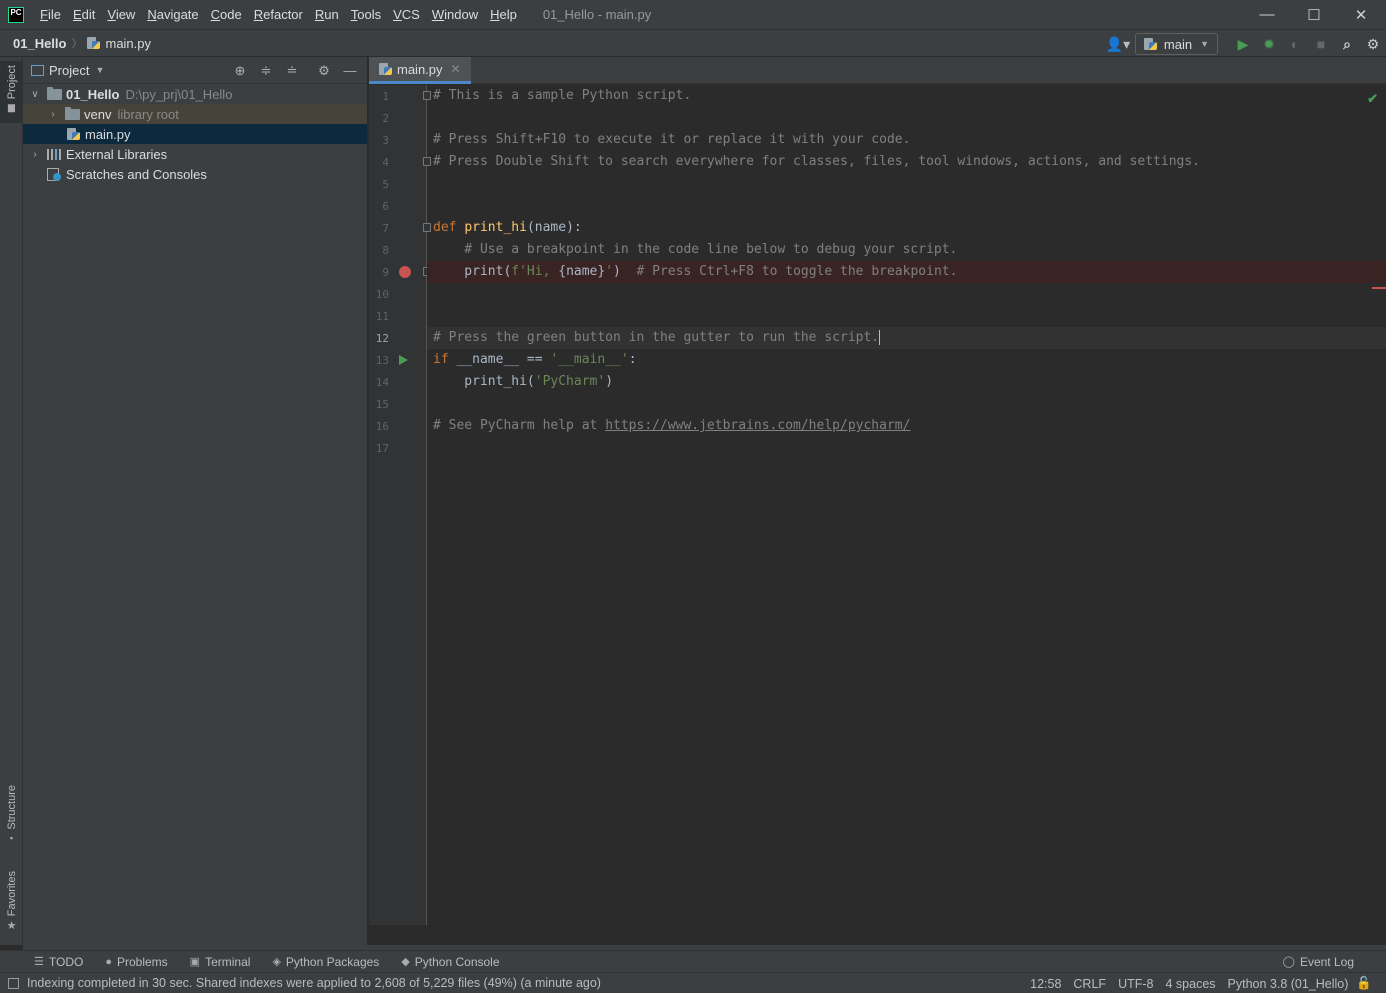  What do you see at coordinates (1361, 14) in the screenshot?
I see `close-window-button: ✕` at bounding box center [1361, 14].